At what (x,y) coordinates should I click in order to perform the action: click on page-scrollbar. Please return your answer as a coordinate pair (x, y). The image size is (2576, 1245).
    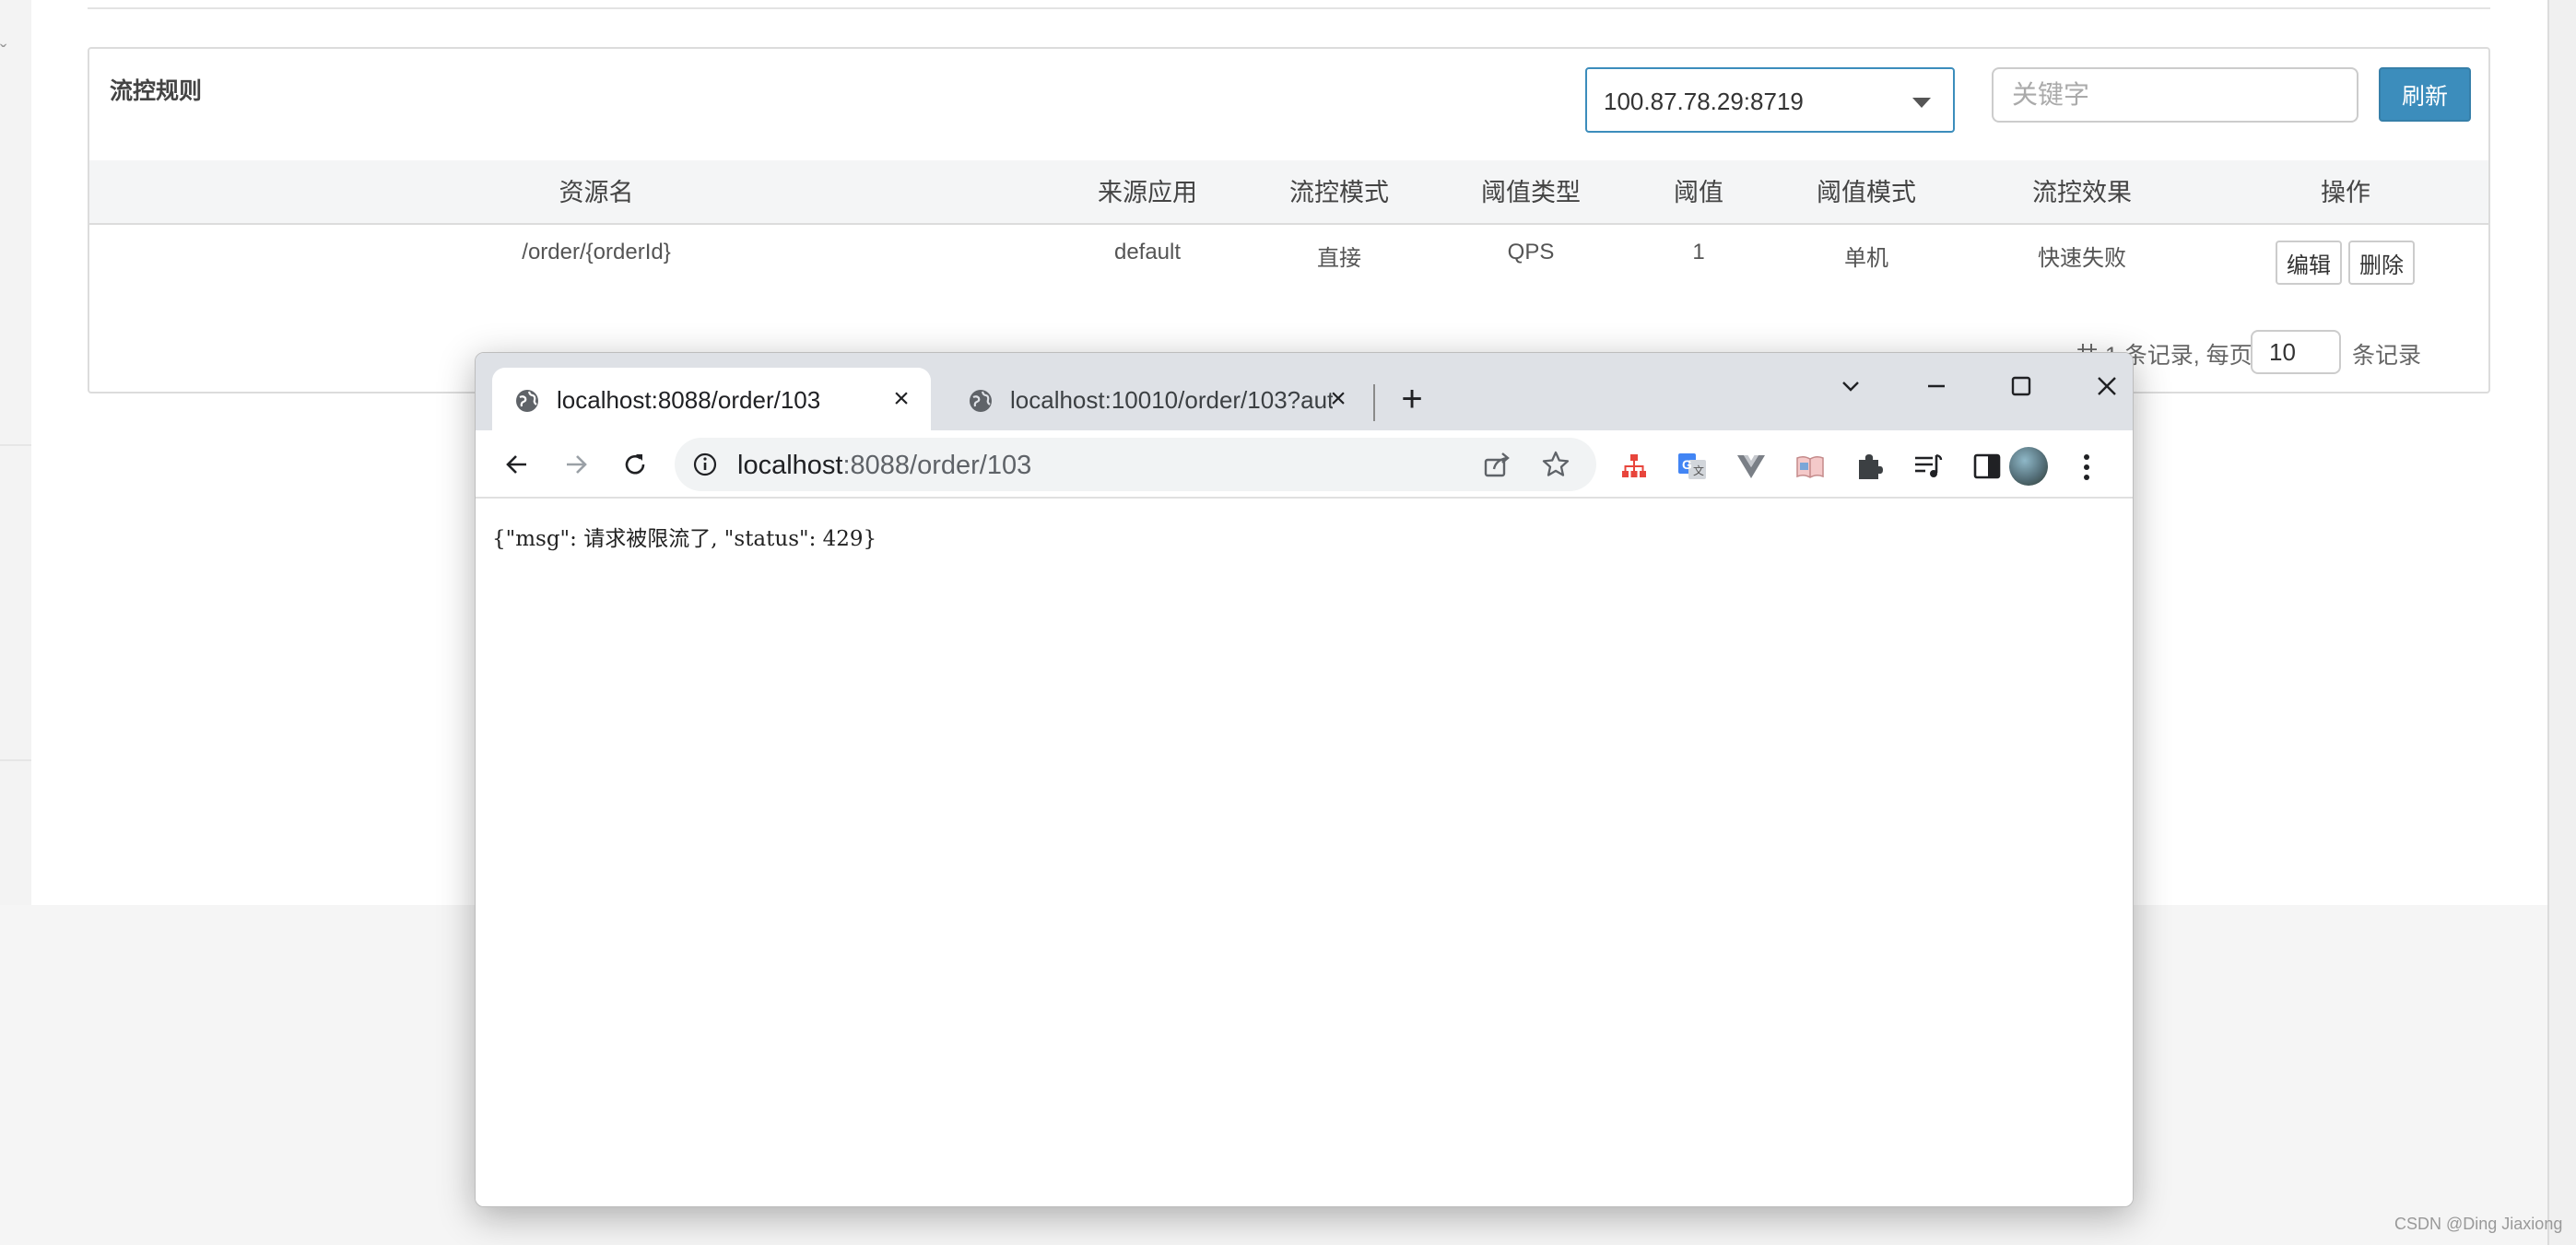
    Looking at the image, I should click on (2561, 622).